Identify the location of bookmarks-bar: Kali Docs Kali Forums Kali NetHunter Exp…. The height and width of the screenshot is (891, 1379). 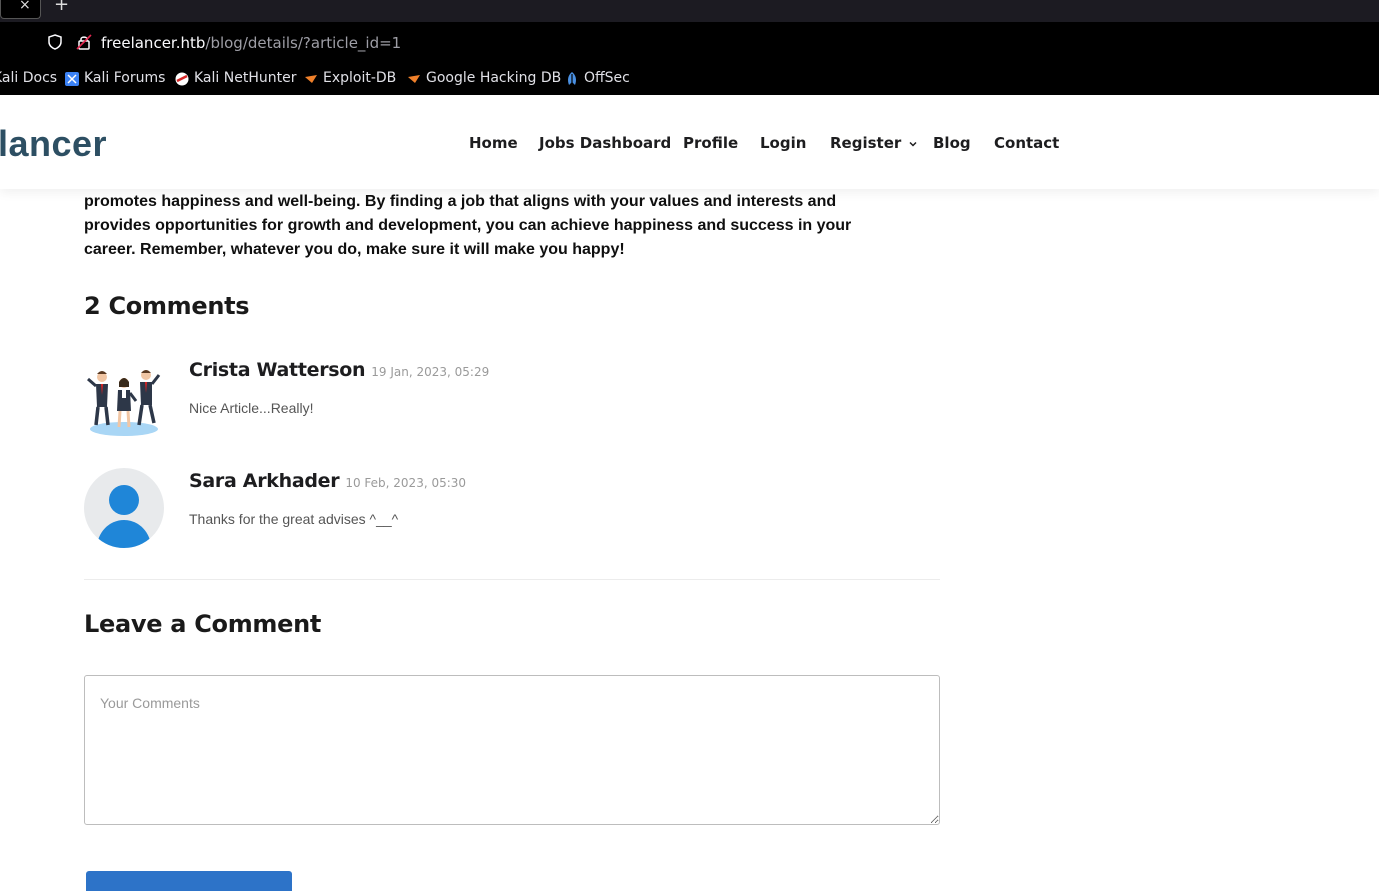
(689, 78).